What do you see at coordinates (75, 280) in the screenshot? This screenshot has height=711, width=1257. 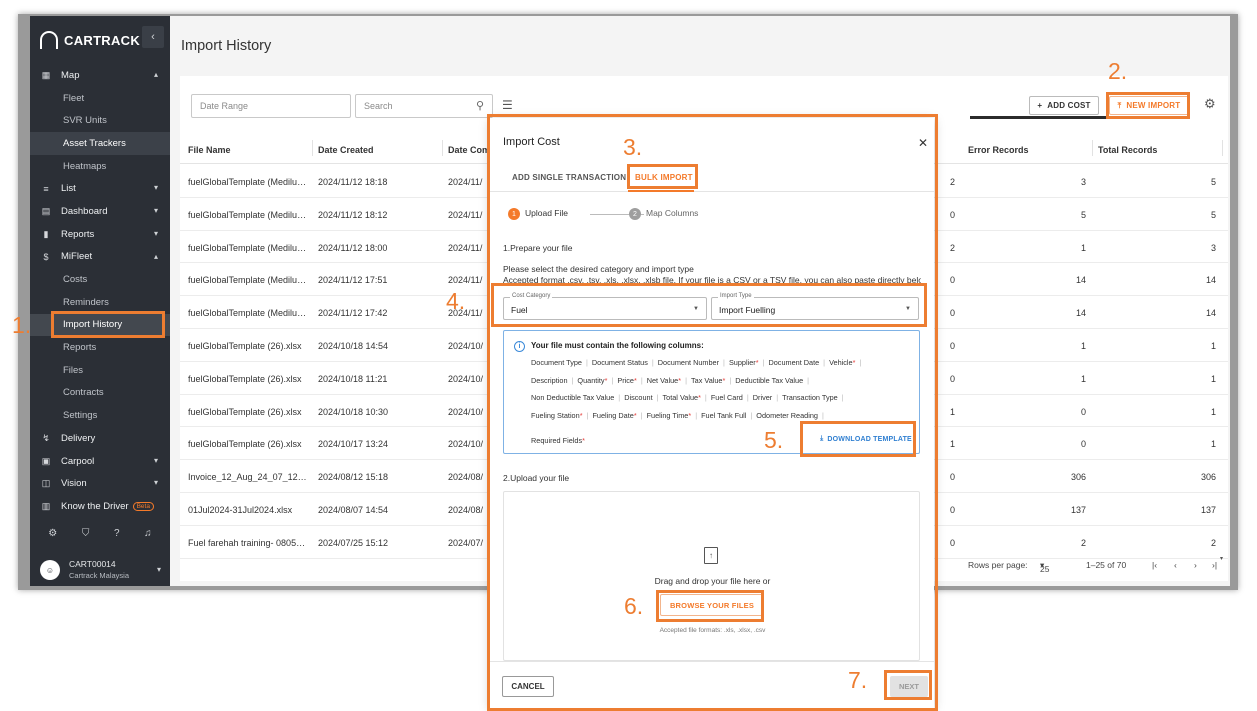 I see `sidebar-item-label: Costs` at bounding box center [75, 280].